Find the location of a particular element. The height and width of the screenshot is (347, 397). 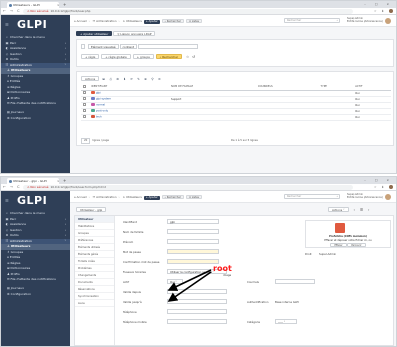

add-rule-button: + règle is located at coordinates (90, 56).